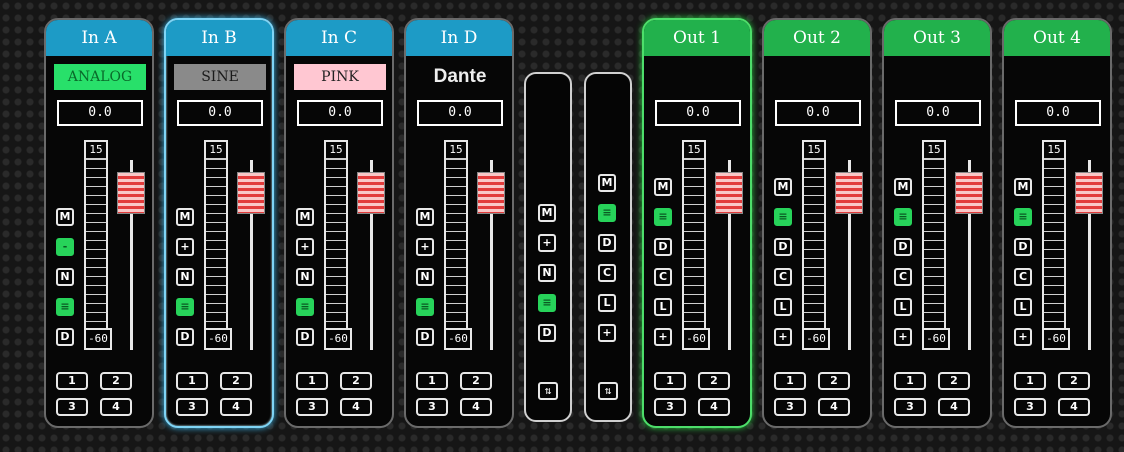  Describe the element at coordinates (547, 213) in the screenshot. I see `group-button: M` at that location.